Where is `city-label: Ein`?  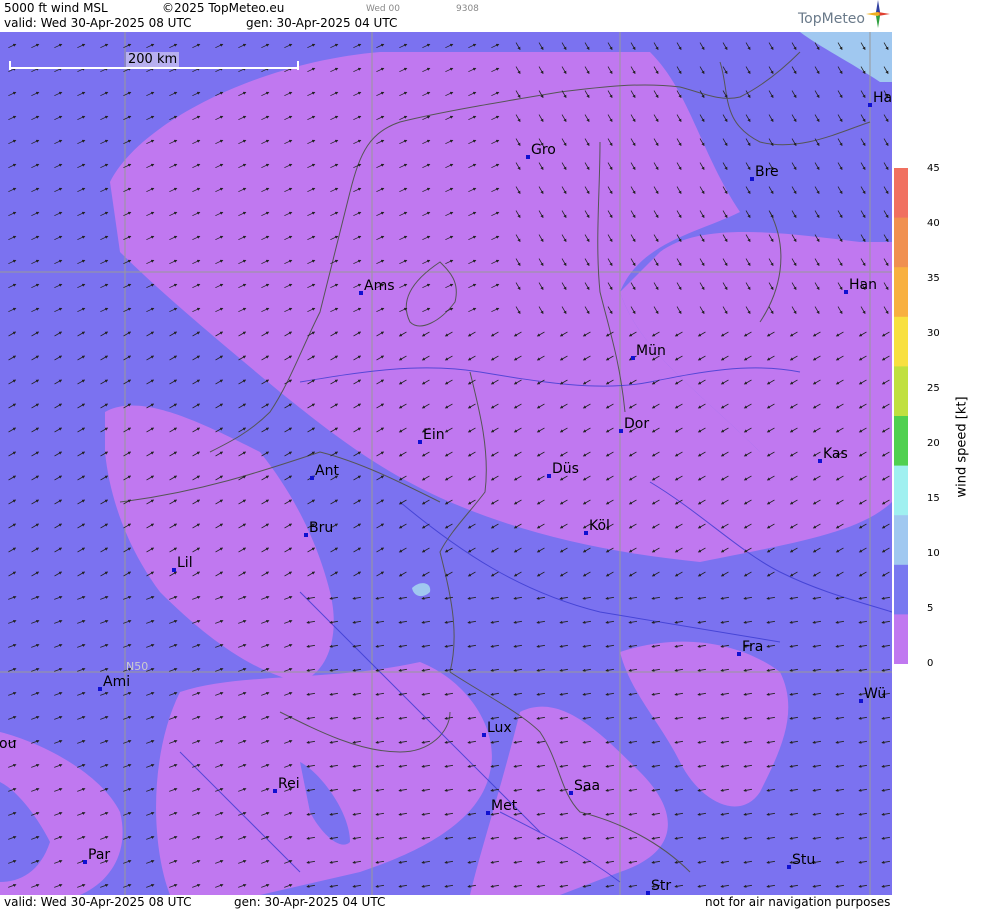
city-label: Ein is located at coordinates (434, 435).